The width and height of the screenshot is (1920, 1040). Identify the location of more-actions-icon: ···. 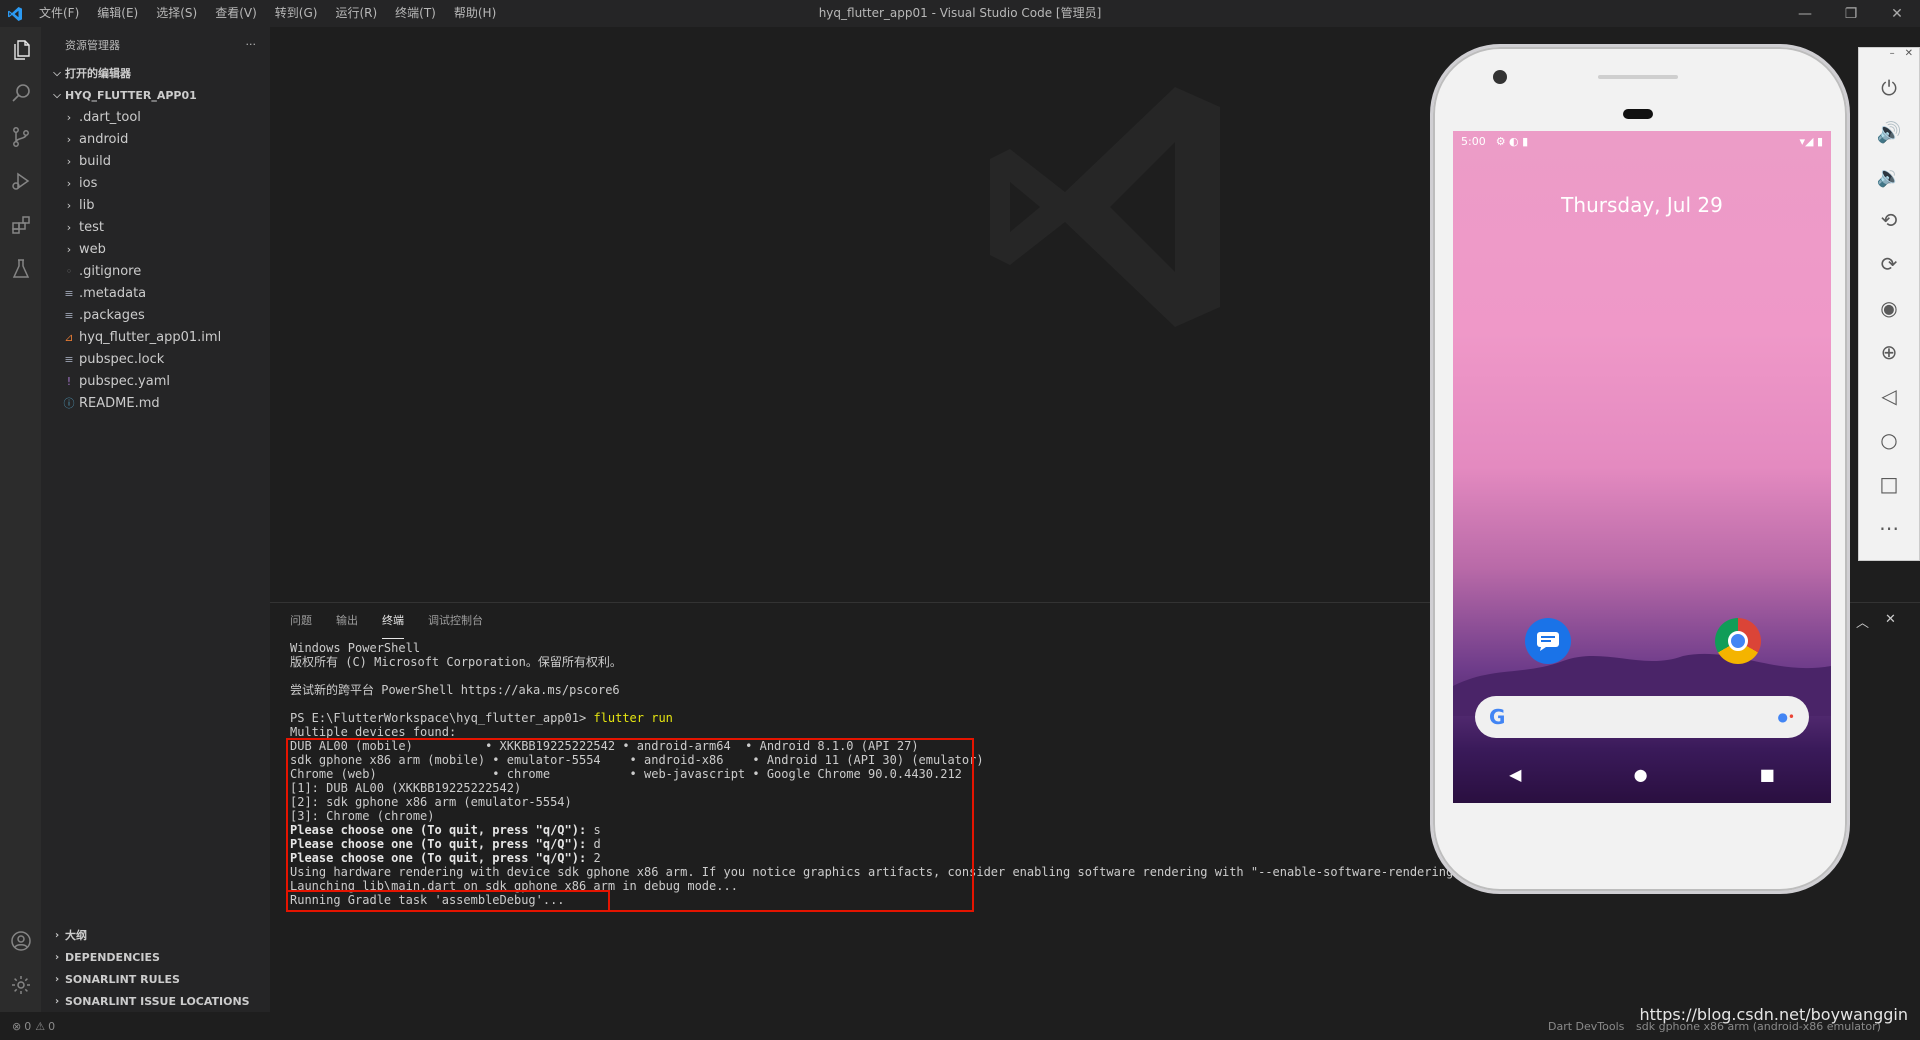
(251, 44).